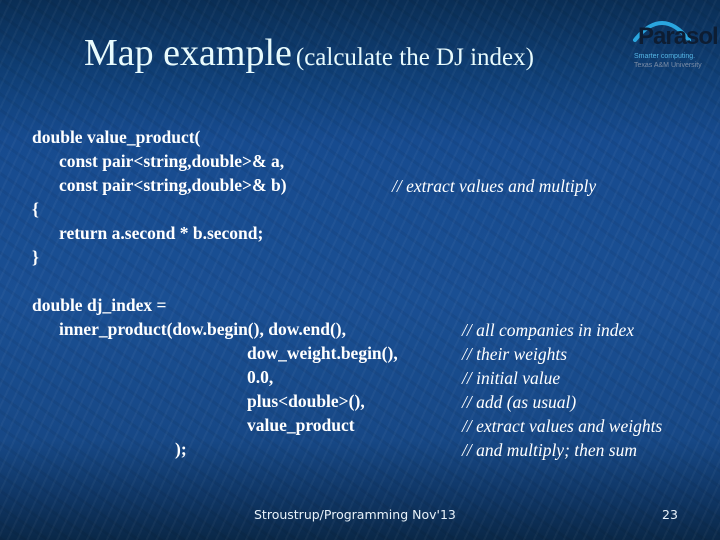  I want to click on code-line: 0.0,, so click(260, 377).